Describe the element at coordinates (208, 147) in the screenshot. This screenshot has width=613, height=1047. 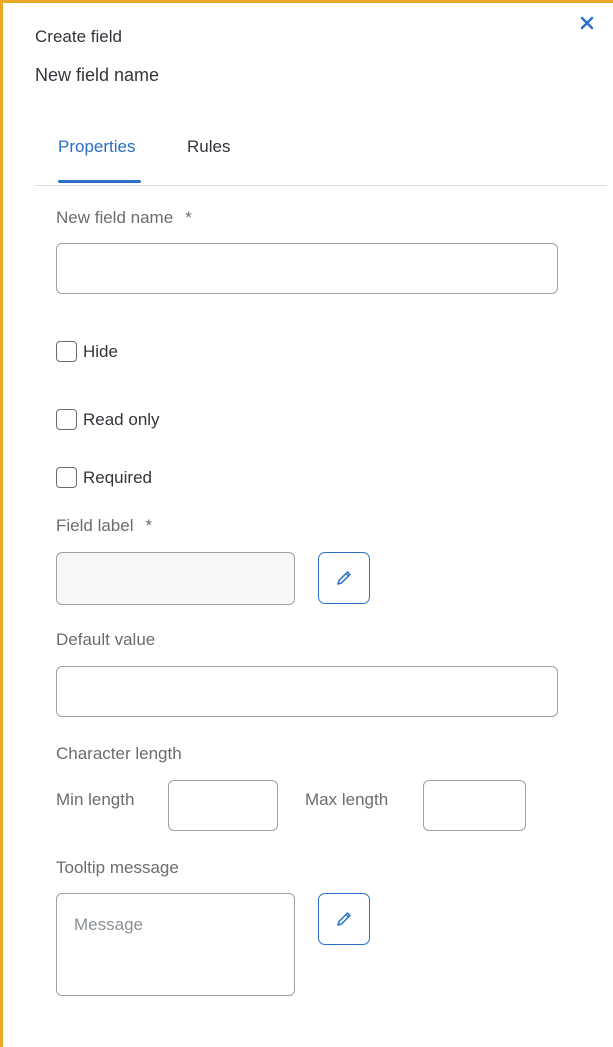
I see `tab-rules: Rules` at that location.